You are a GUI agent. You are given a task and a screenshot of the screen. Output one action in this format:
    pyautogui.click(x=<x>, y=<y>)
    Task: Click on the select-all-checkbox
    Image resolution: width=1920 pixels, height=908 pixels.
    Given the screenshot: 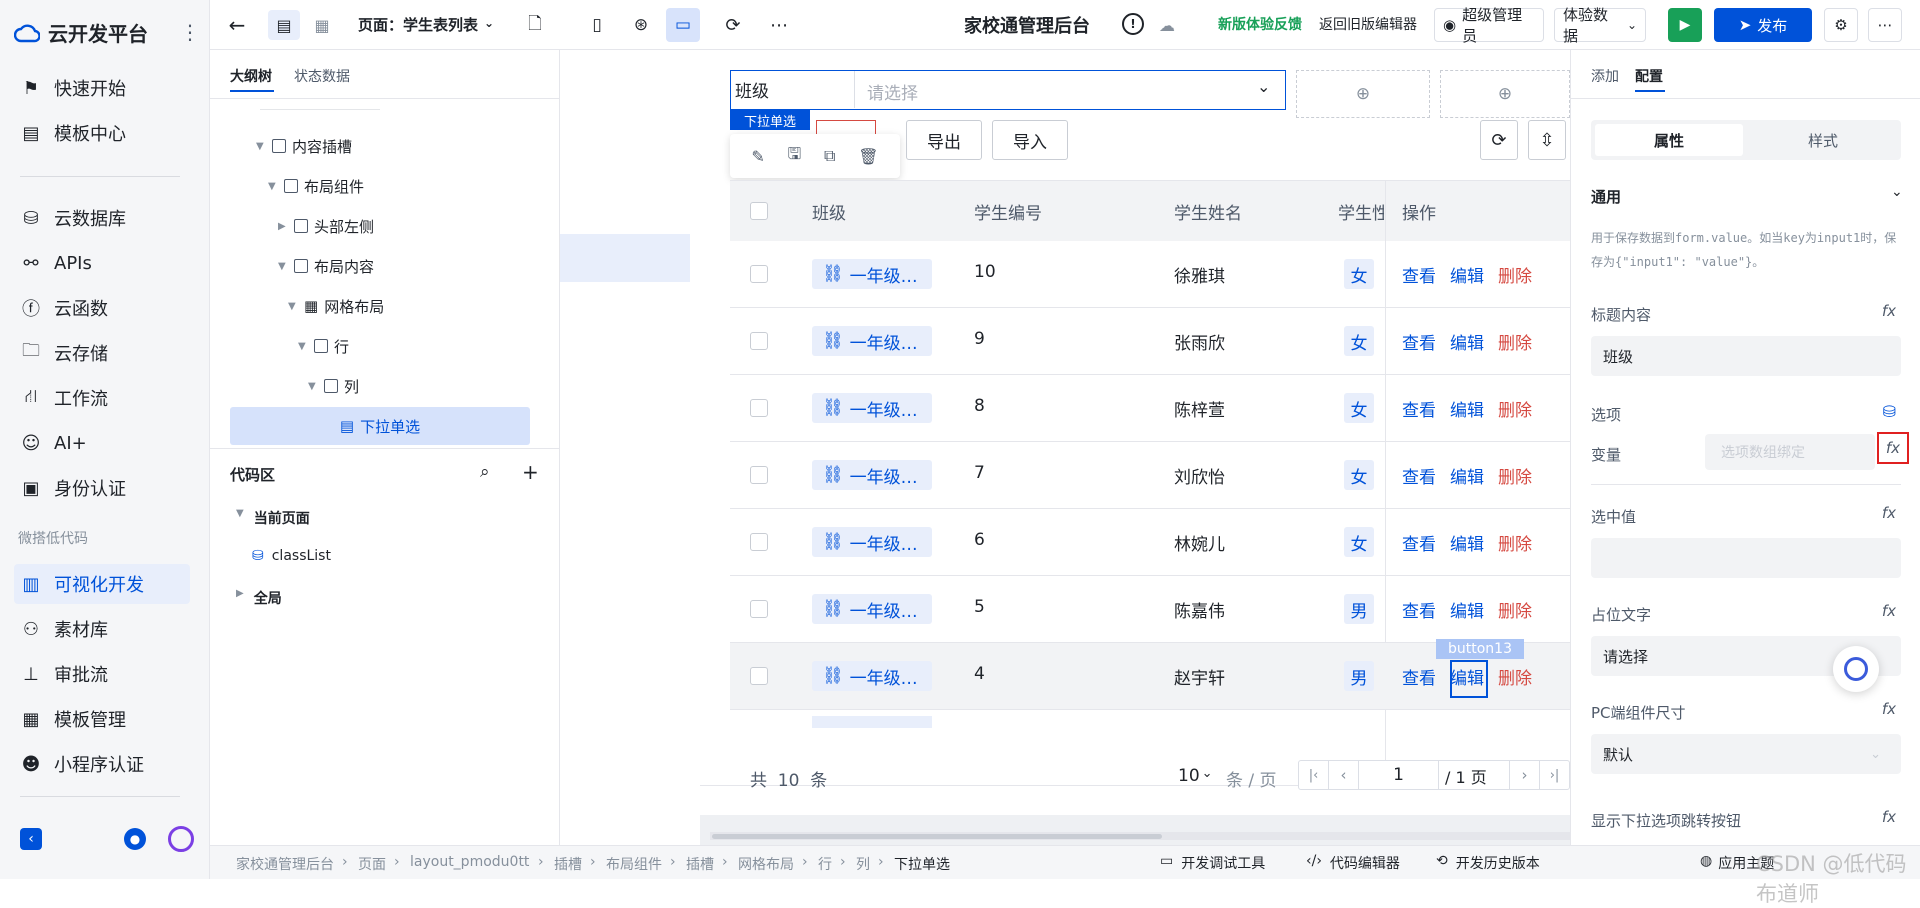 What is the action you would take?
    pyautogui.click(x=759, y=211)
    